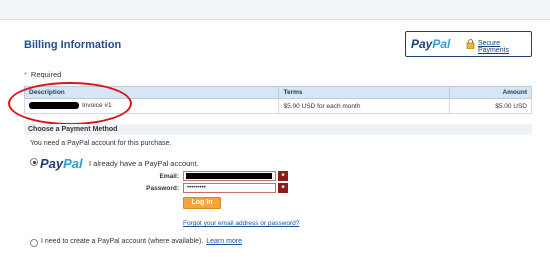 Image resolution: width=550 pixels, height=257 pixels. Describe the element at coordinates (202, 203) in the screenshot. I see `log-in-button: Log In` at that location.